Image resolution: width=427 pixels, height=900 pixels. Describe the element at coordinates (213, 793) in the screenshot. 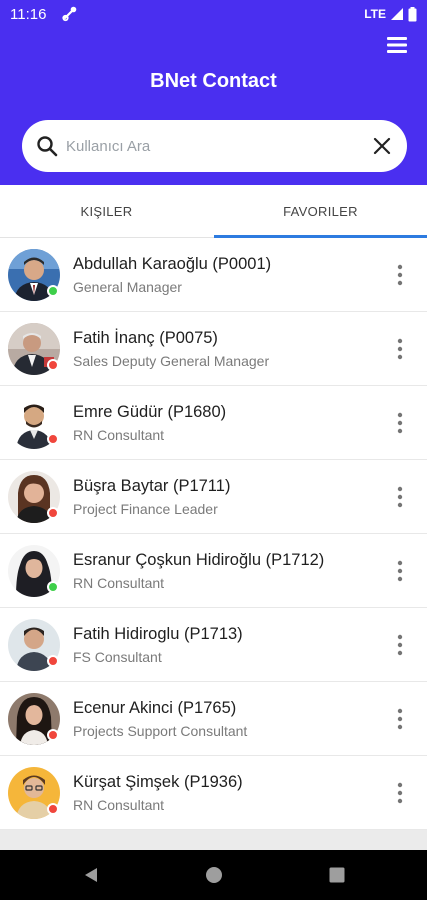

I see `list-item: Kürşat Şimşek (P1936) RN Consultant` at that location.